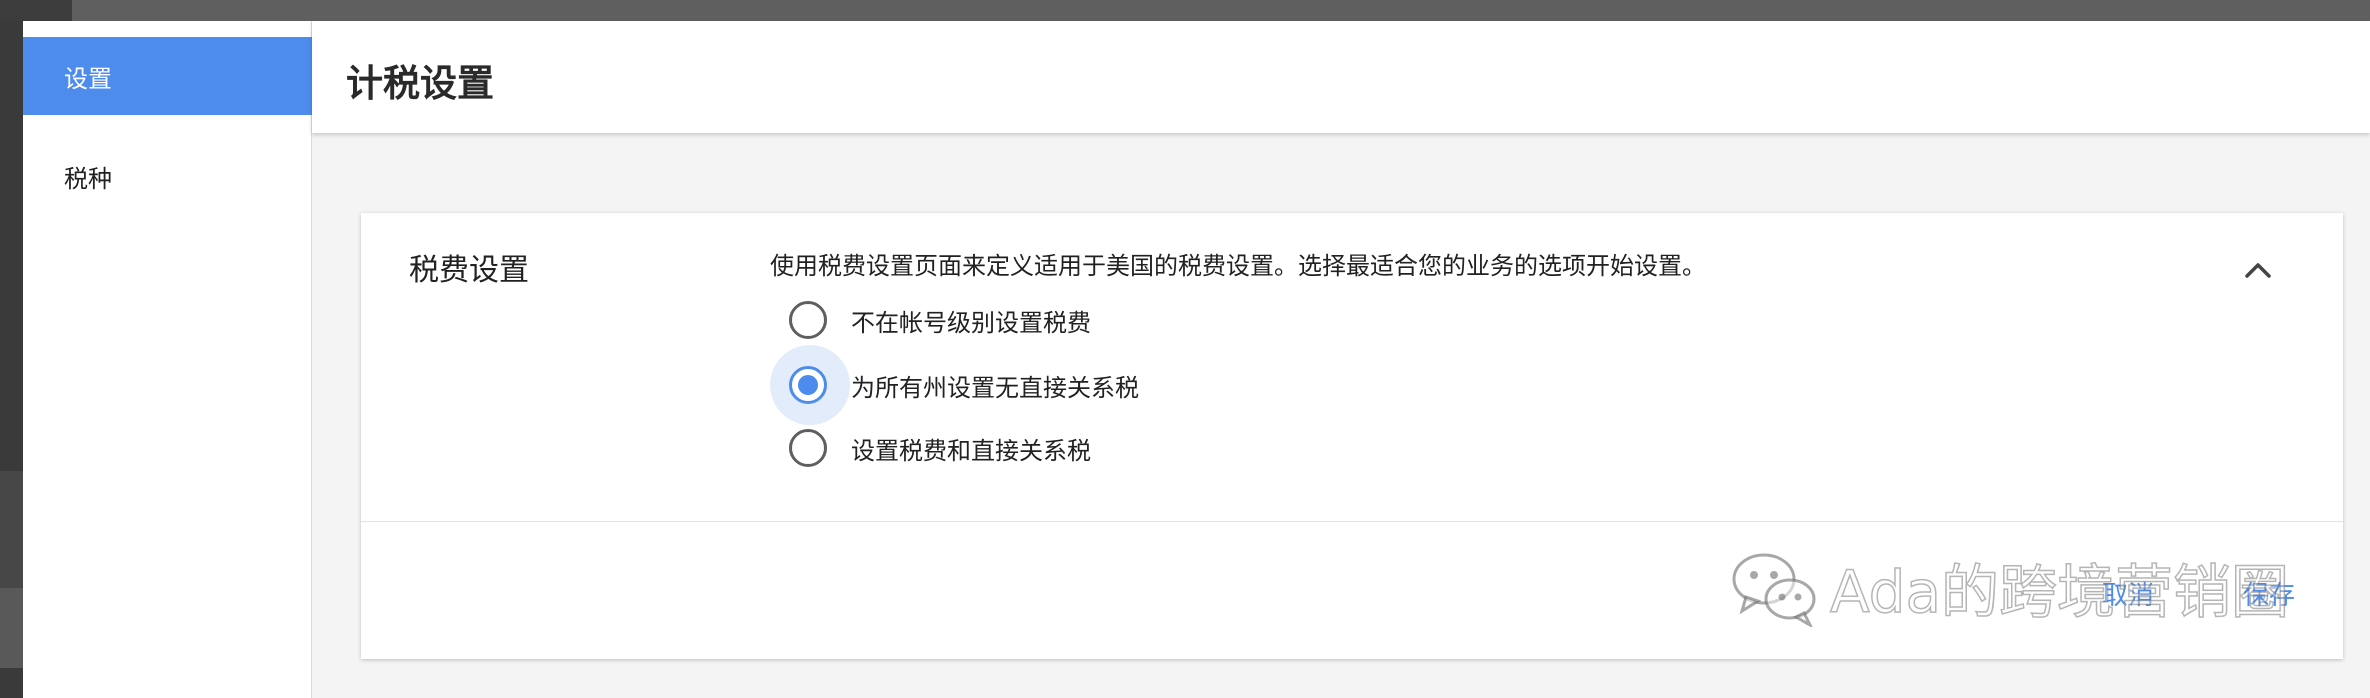 This screenshot has height=698, width=2370. What do you see at coordinates (36, 10) in the screenshot?
I see `top-bar-corner` at bounding box center [36, 10].